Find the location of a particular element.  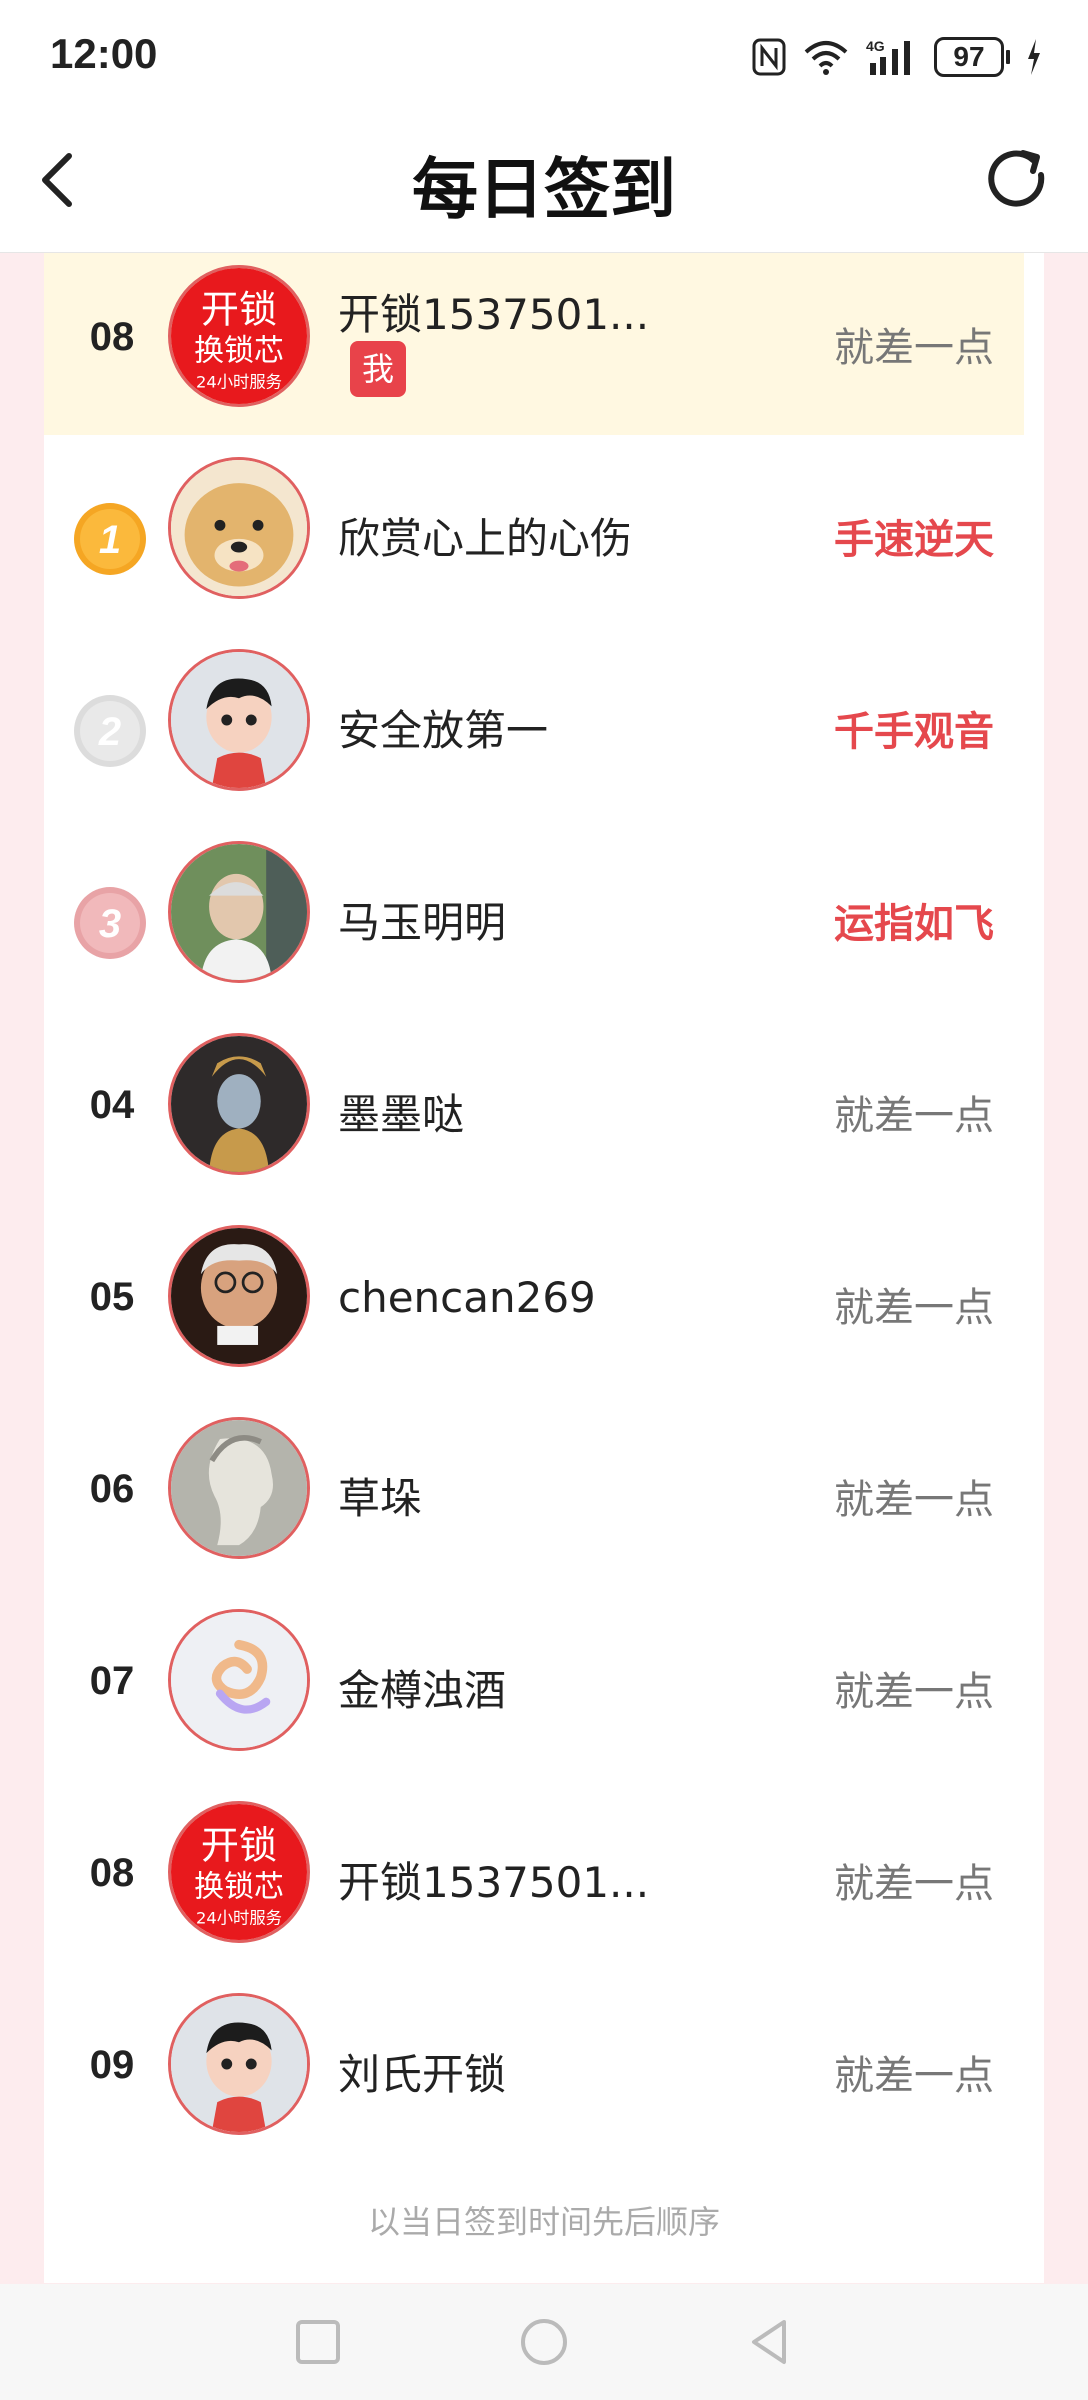

refresh-icon is located at coordinates (1016, 178).